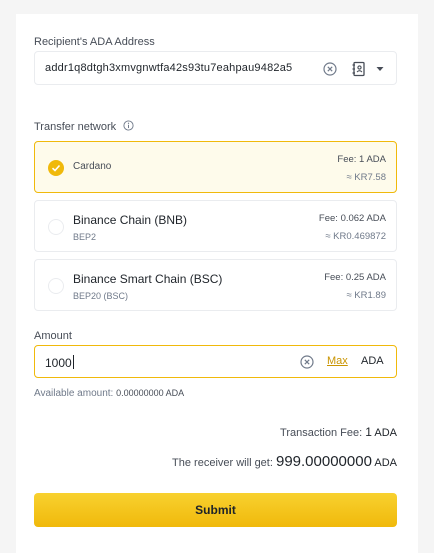  What do you see at coordinates (368, 432) in the screenshot?
I see `transaction-fee-value: 1` at bounding box center [368, 432].